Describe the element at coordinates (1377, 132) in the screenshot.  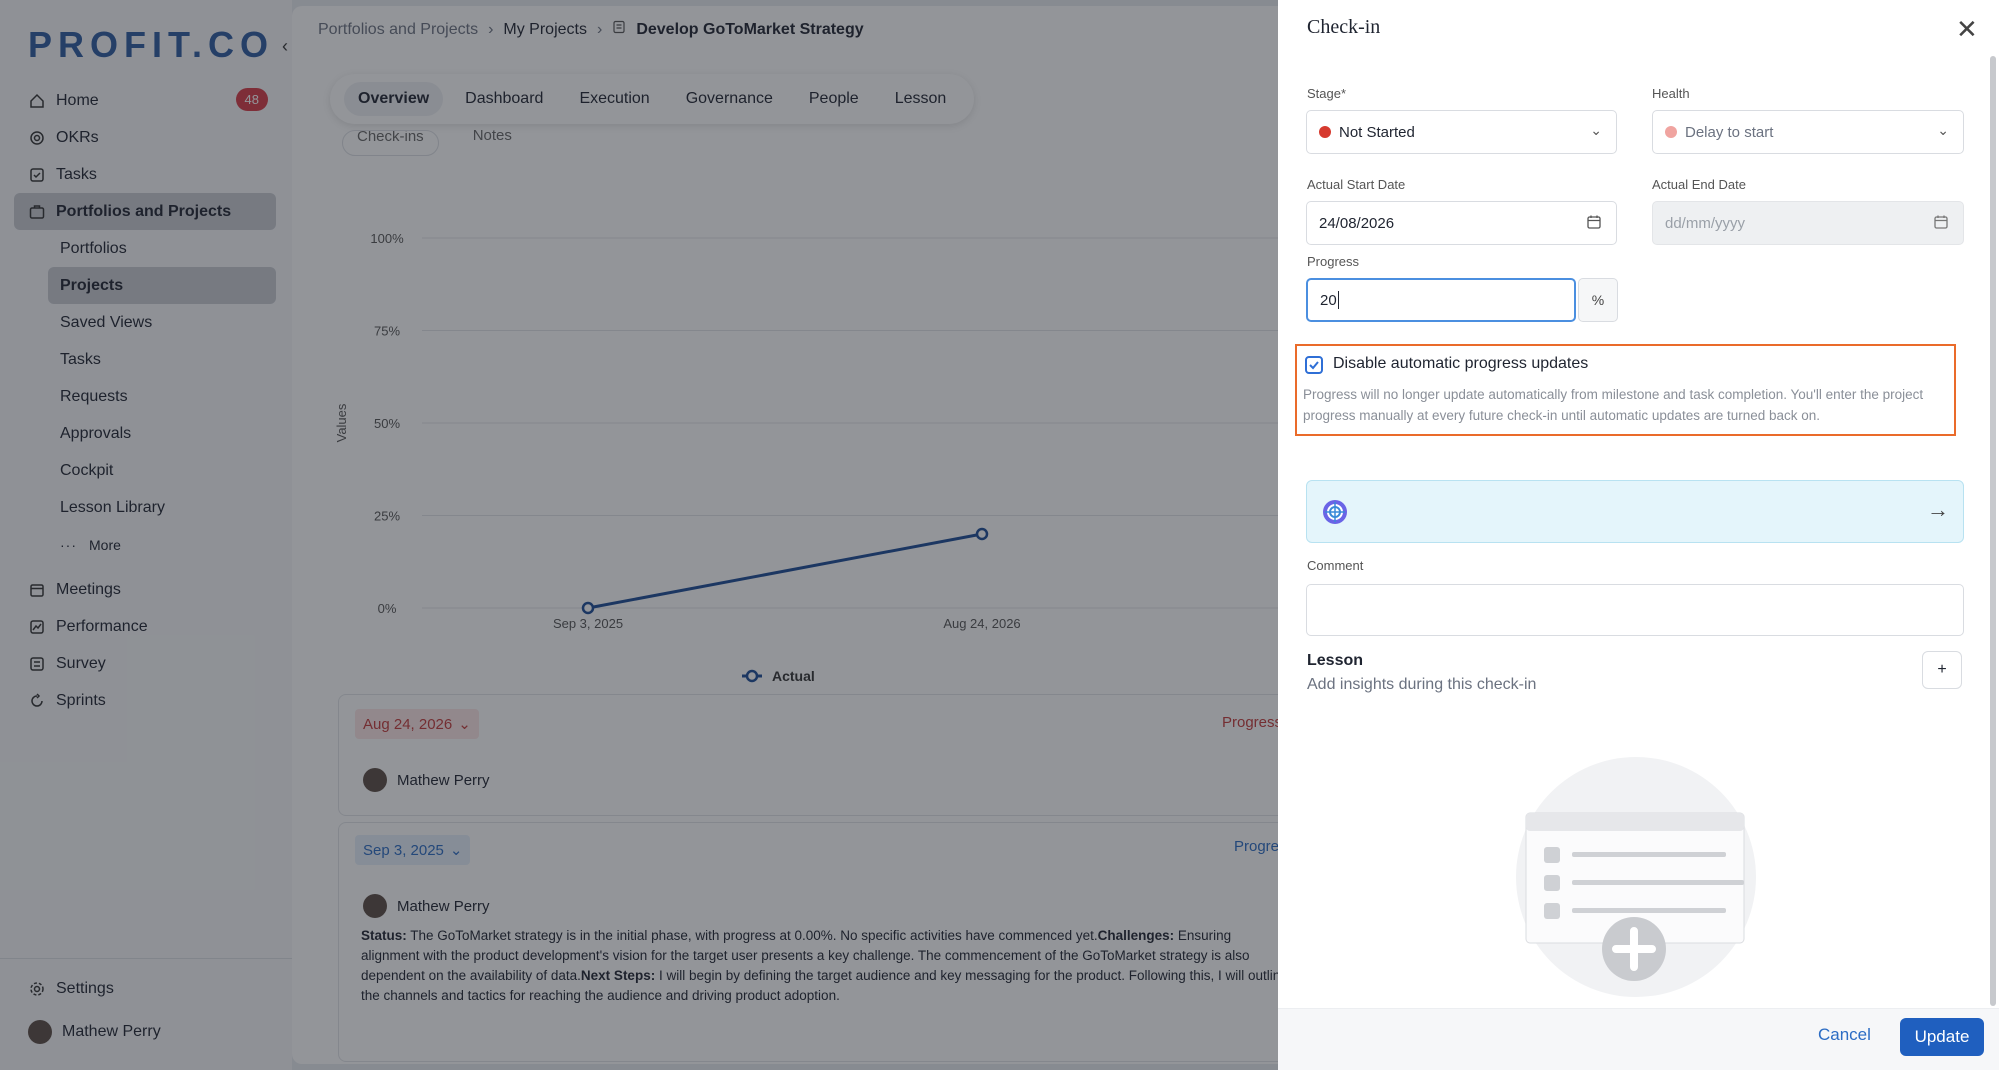
I see `stage-value: Not Started` at that location.